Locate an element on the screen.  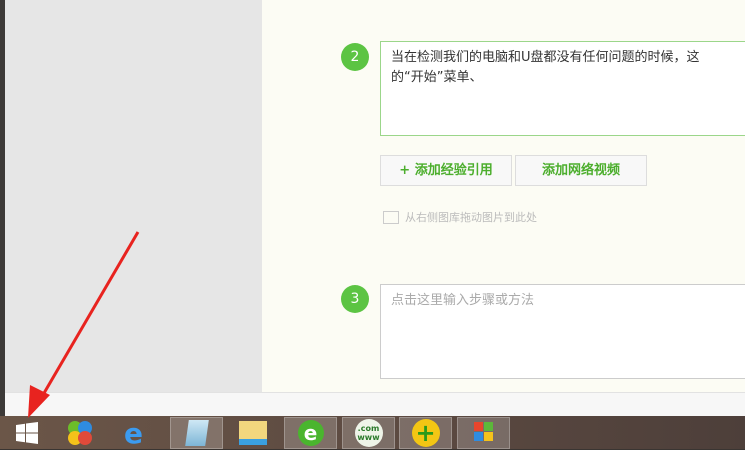
add-video-button: 添加网络视频 is located at coordinates (581, 170).